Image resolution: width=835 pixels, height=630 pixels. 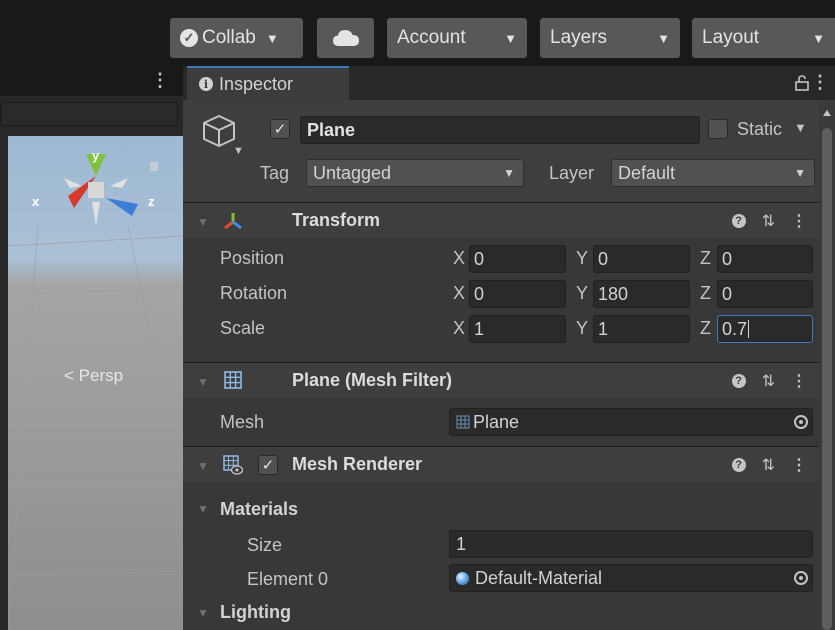 What do you see at coordinates (462, 578) in the screenshot?
I see `material-icon` at bounding box center [462, 578].